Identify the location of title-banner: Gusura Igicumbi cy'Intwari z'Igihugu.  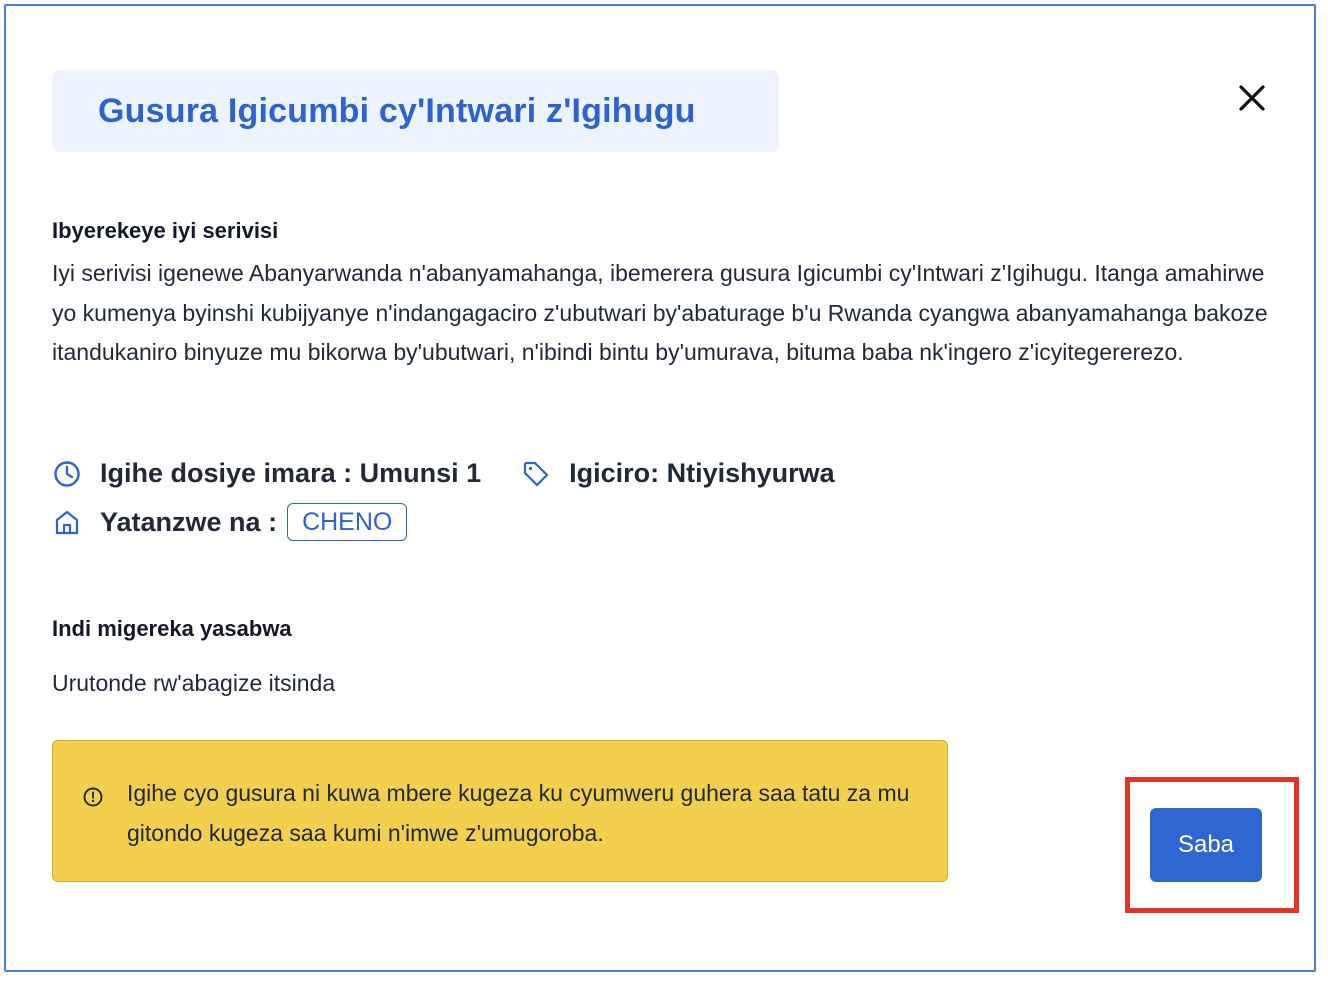
(415, 111).